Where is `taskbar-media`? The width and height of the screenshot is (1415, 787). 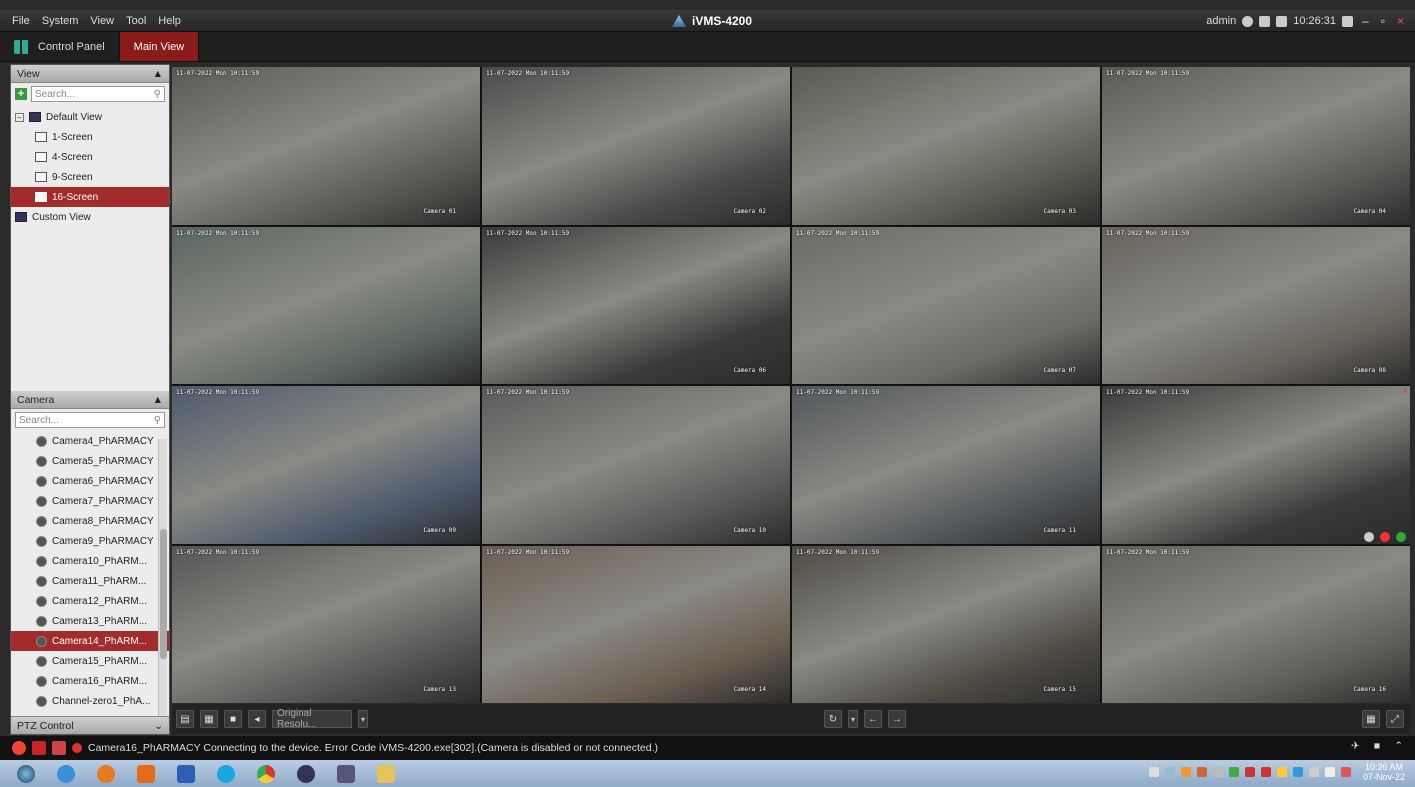
taskbar-media is located at coordinates (306, 774).